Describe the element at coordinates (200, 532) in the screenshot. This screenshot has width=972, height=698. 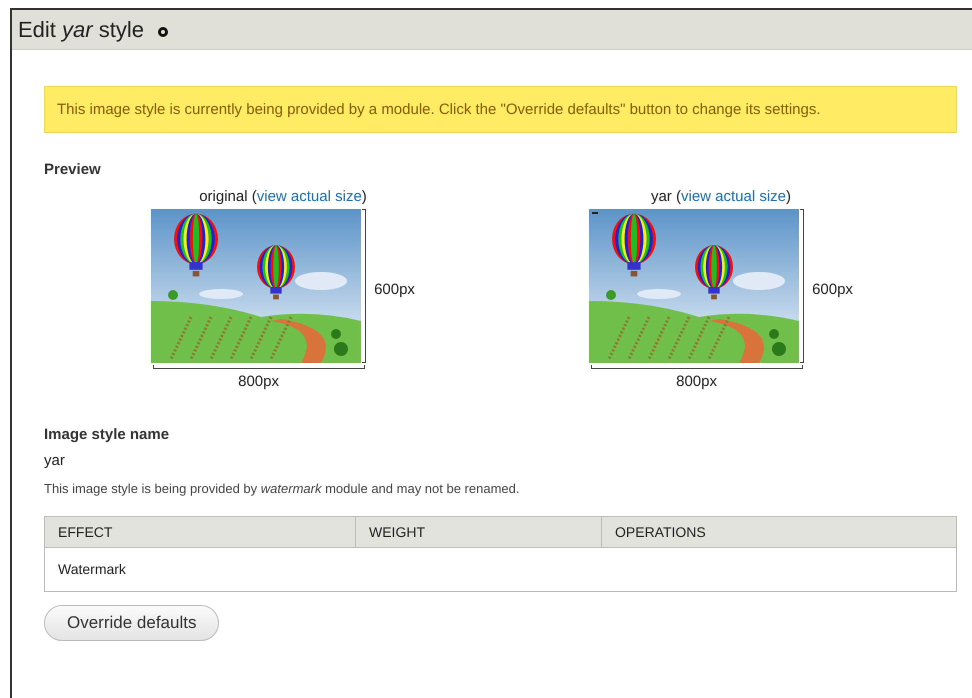
I see `column-header: EFFECT` at that location.